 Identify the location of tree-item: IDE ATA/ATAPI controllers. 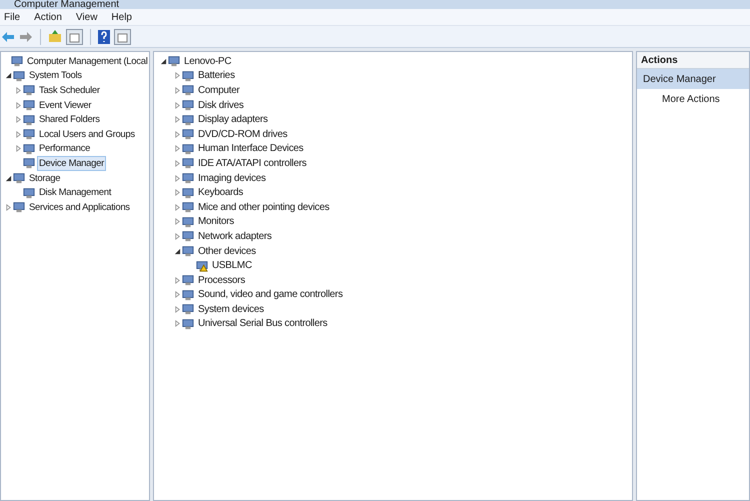
(252, 163).